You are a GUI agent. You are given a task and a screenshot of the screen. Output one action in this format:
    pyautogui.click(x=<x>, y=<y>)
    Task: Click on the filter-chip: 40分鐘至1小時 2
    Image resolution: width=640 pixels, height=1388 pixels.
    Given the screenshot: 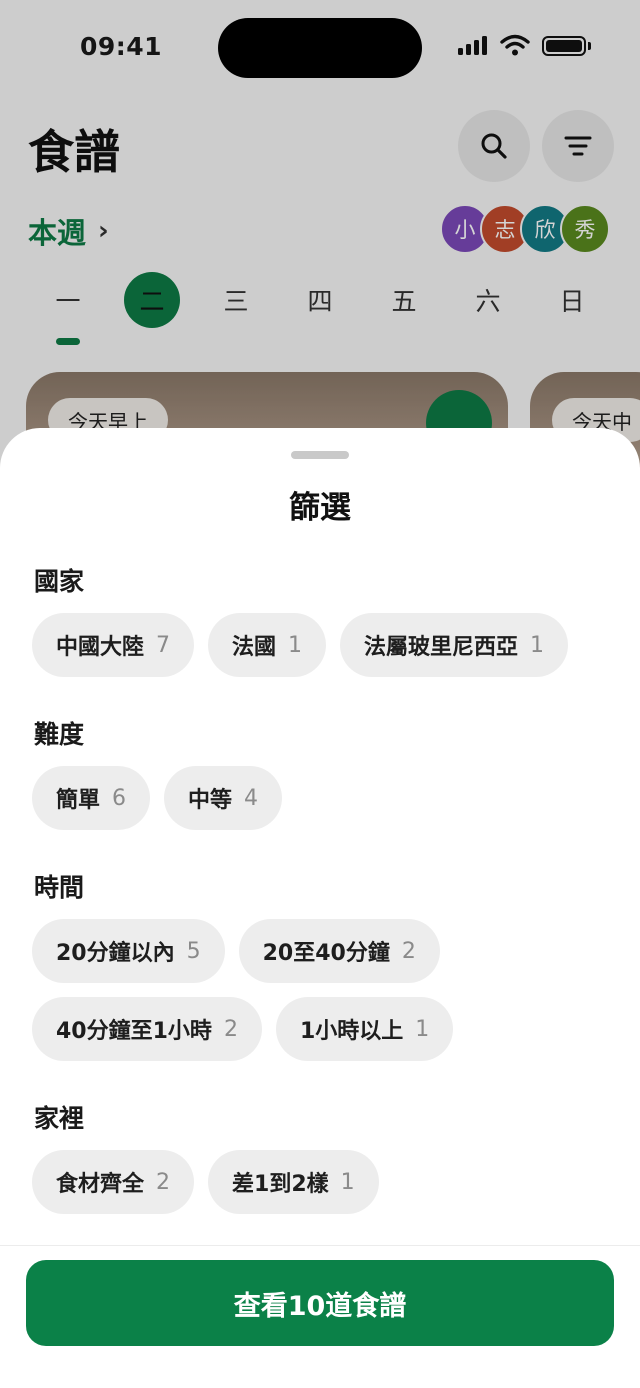 What is the action you would take?
    pyautogui.click(x=147, y=1029)
    